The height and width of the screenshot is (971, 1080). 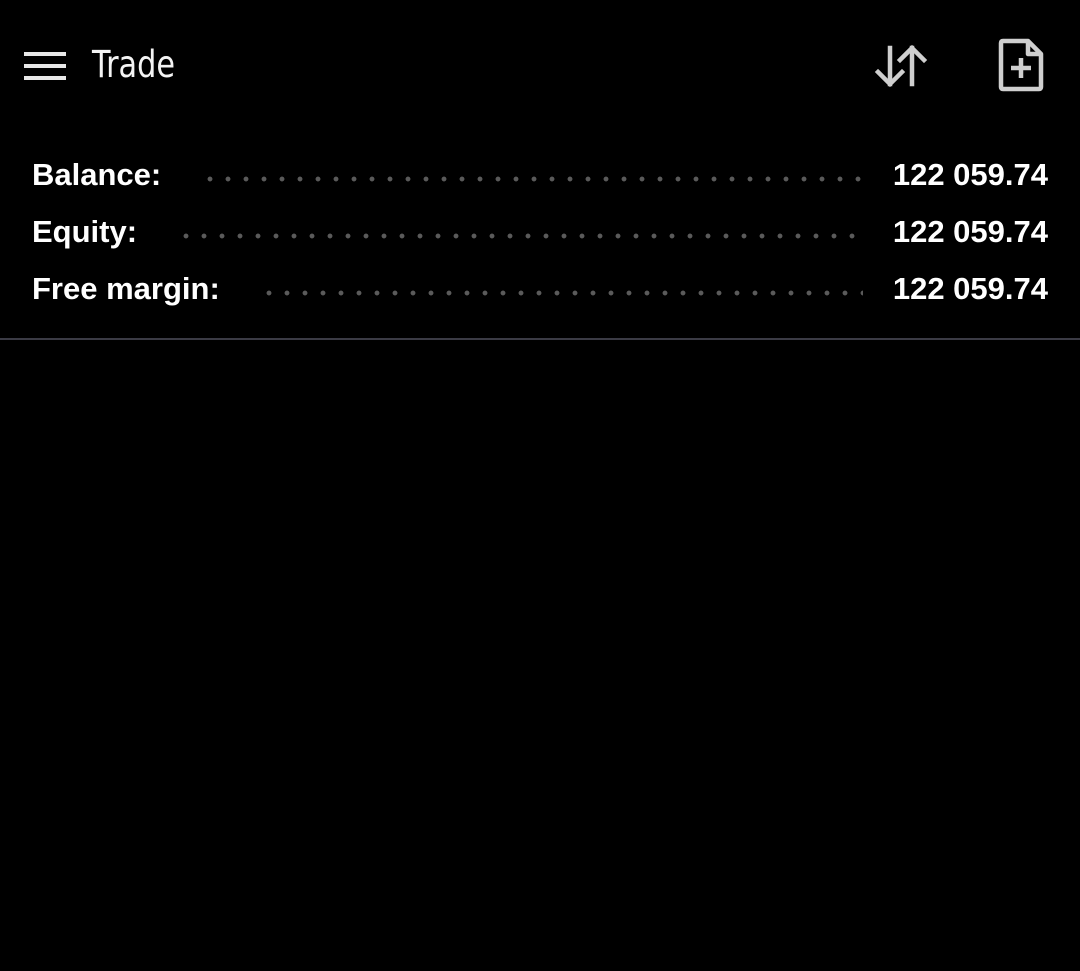 I want to click on balance-label: Balance:, so click(x=97, y=174).